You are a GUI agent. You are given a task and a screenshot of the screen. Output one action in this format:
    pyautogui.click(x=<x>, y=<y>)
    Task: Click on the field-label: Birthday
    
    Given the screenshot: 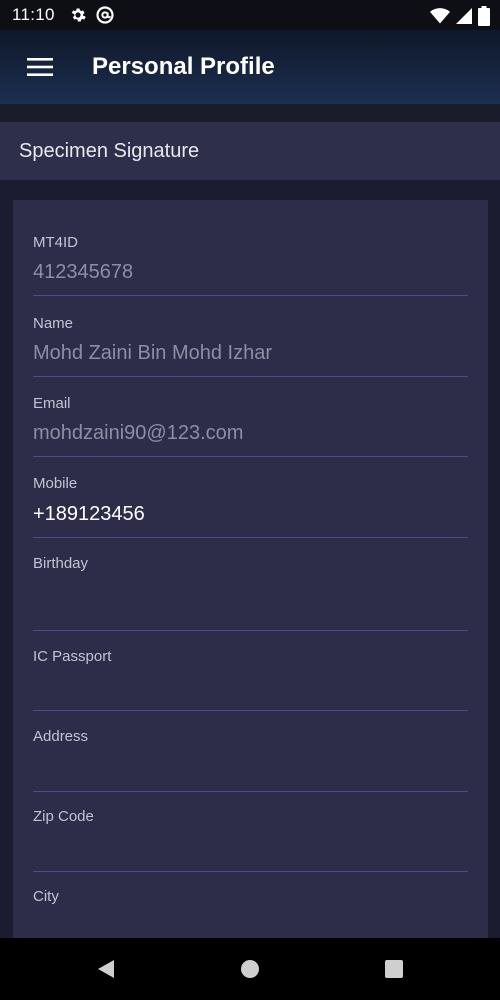 What is the action you would take?
    pyautogui.click(x=61, y=563)
    